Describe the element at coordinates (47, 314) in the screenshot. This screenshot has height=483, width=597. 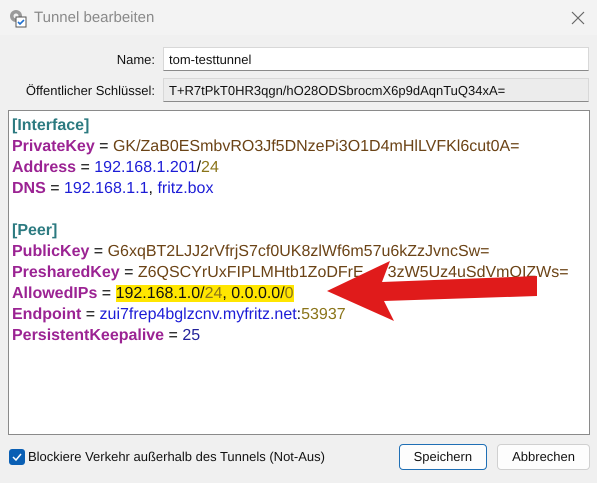
I see `config-key: Endpoint` at that location.